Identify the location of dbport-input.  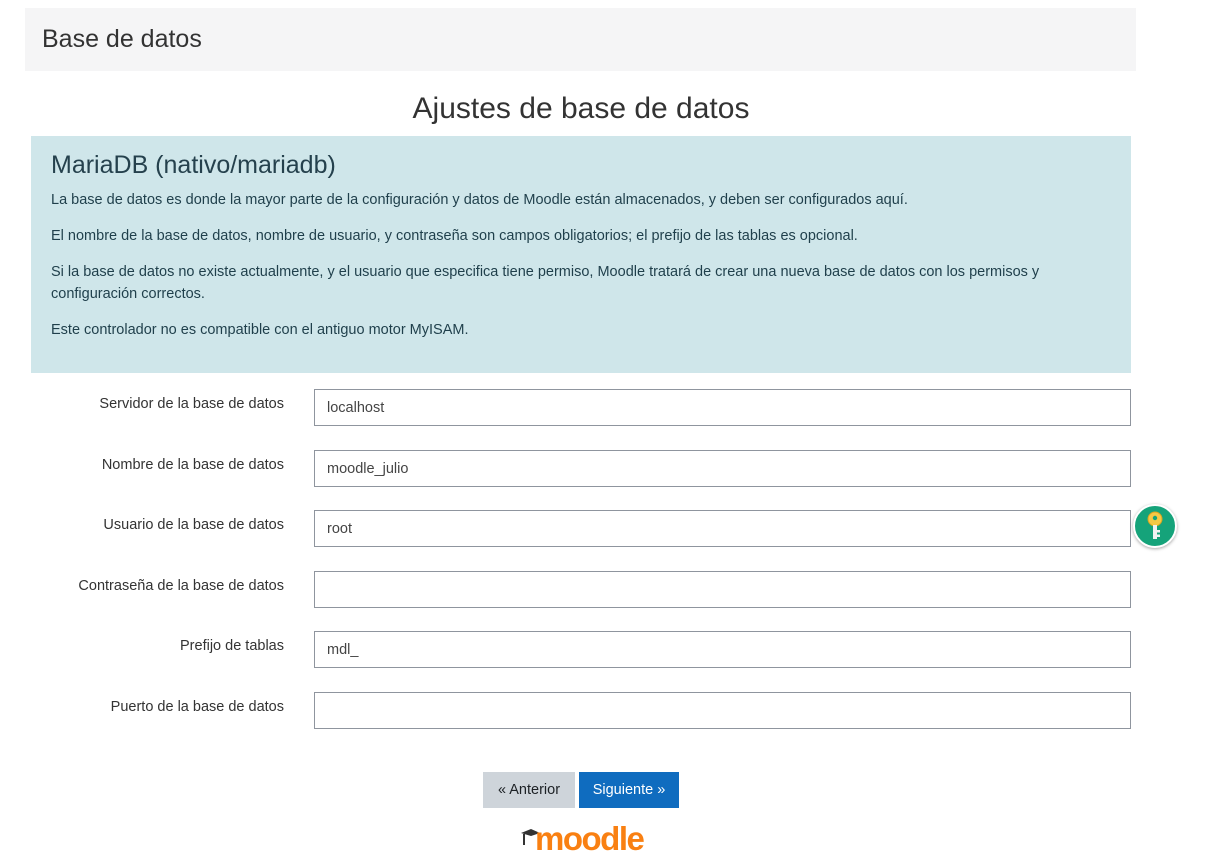
(722, 710).